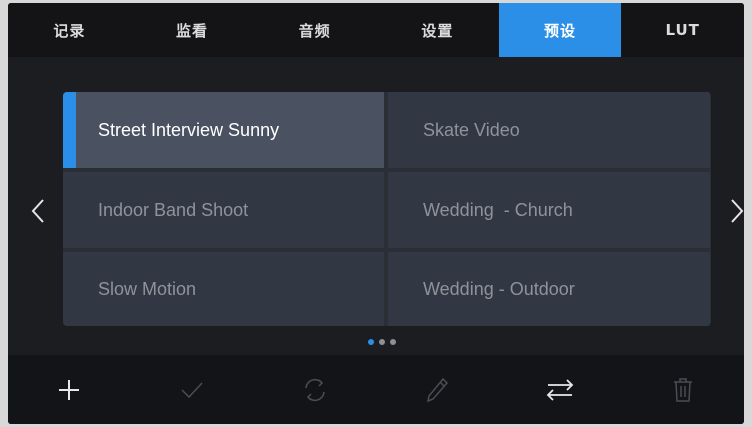 The width and height of the screenshot is (752, 427). I want to click on pencil-icon, so click(438, 389).